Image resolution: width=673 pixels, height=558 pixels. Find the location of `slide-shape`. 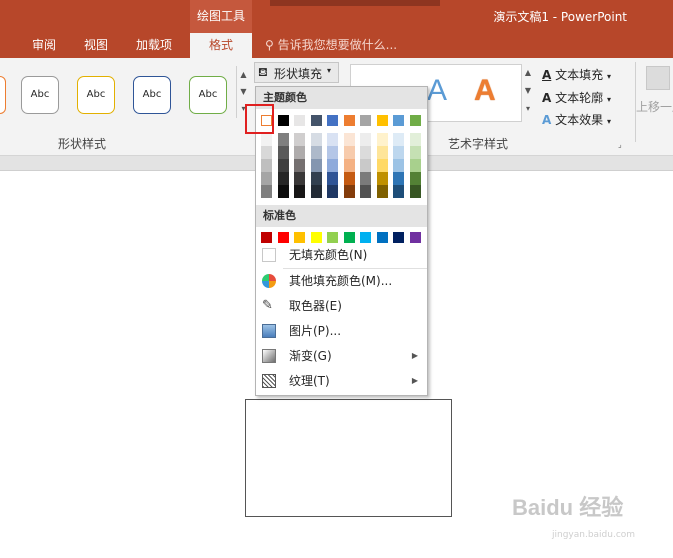

slide-shape is located at coordinates (348, 458).